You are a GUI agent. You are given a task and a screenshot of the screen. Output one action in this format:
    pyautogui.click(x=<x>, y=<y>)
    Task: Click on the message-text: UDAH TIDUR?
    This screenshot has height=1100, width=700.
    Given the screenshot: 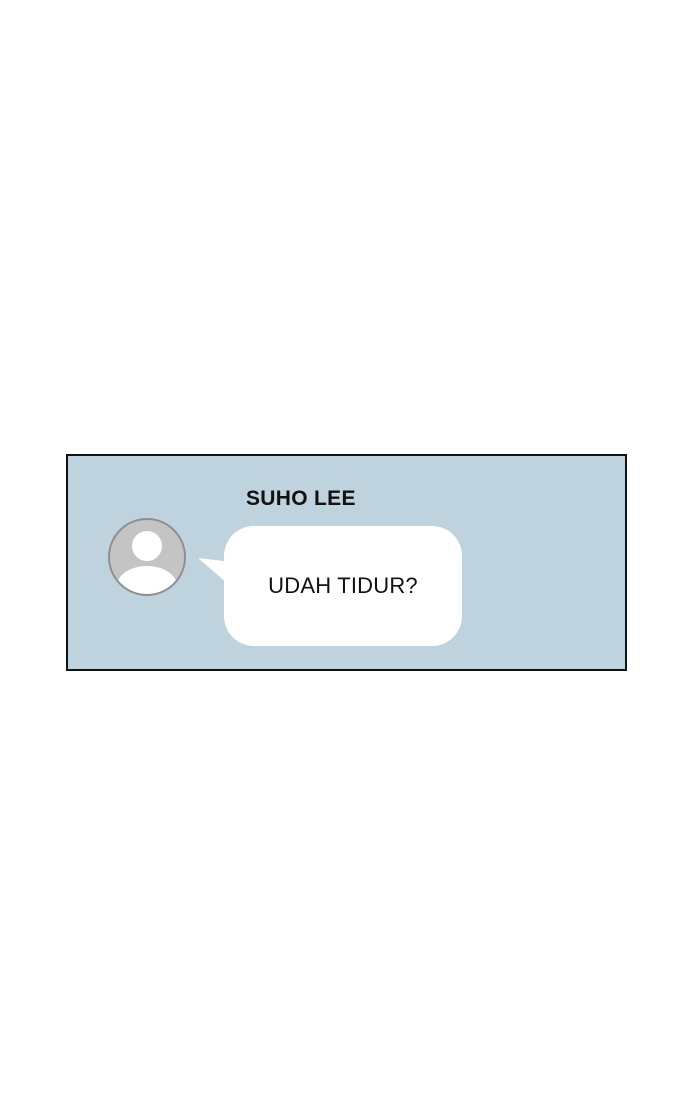 What is the action you would take?
    pyautogui.click(x=343, y=585)
    